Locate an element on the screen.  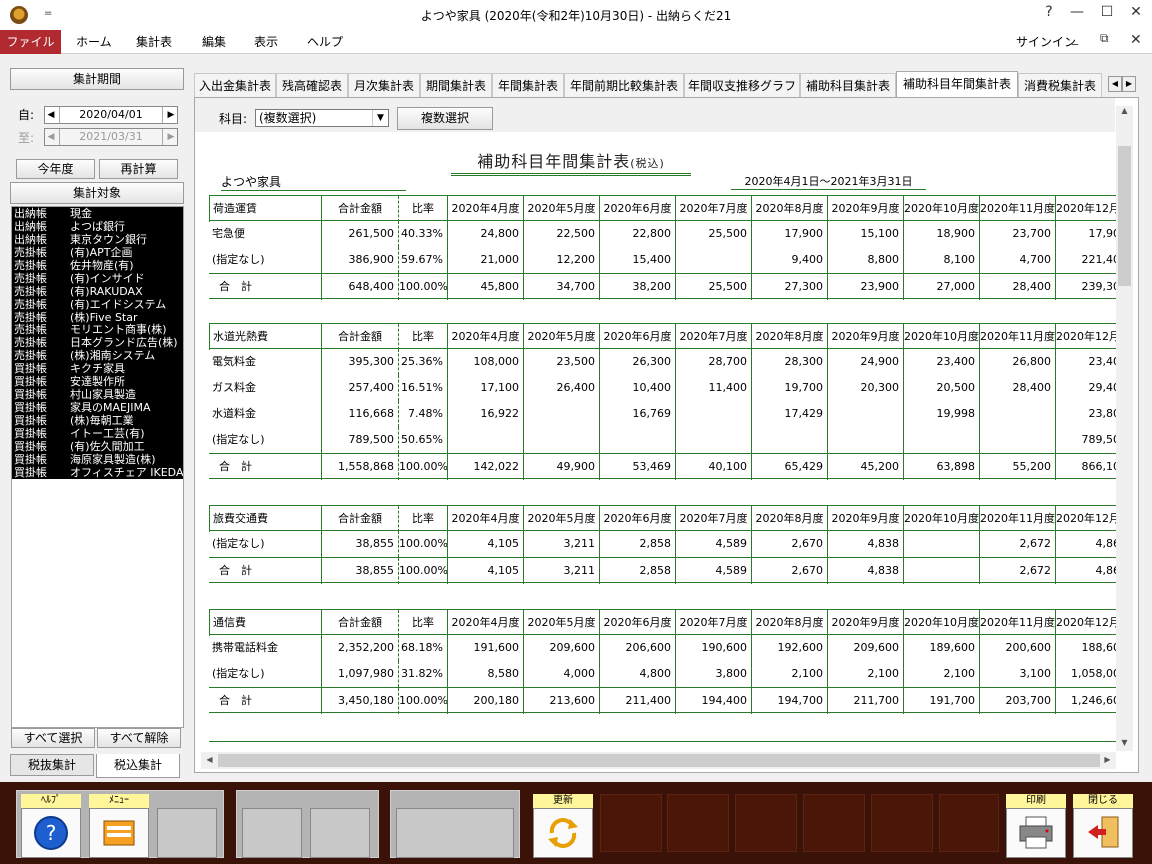
target-name: キクチ家具 is located at coordinates (97, 369).